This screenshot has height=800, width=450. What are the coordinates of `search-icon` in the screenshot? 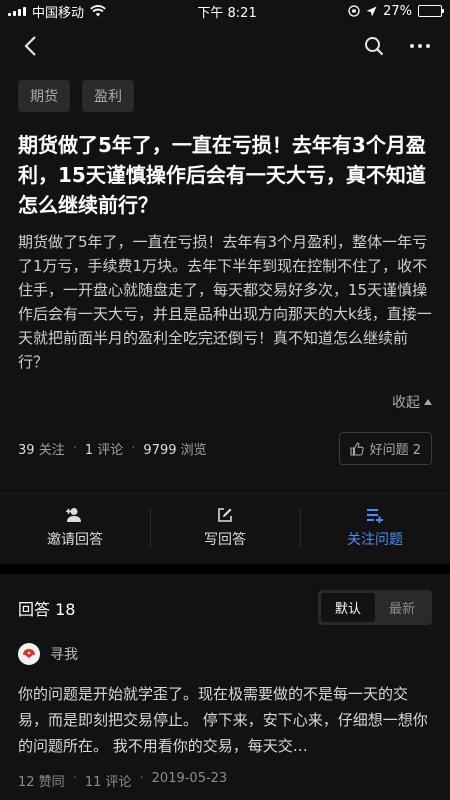 It's located at (374, 46).